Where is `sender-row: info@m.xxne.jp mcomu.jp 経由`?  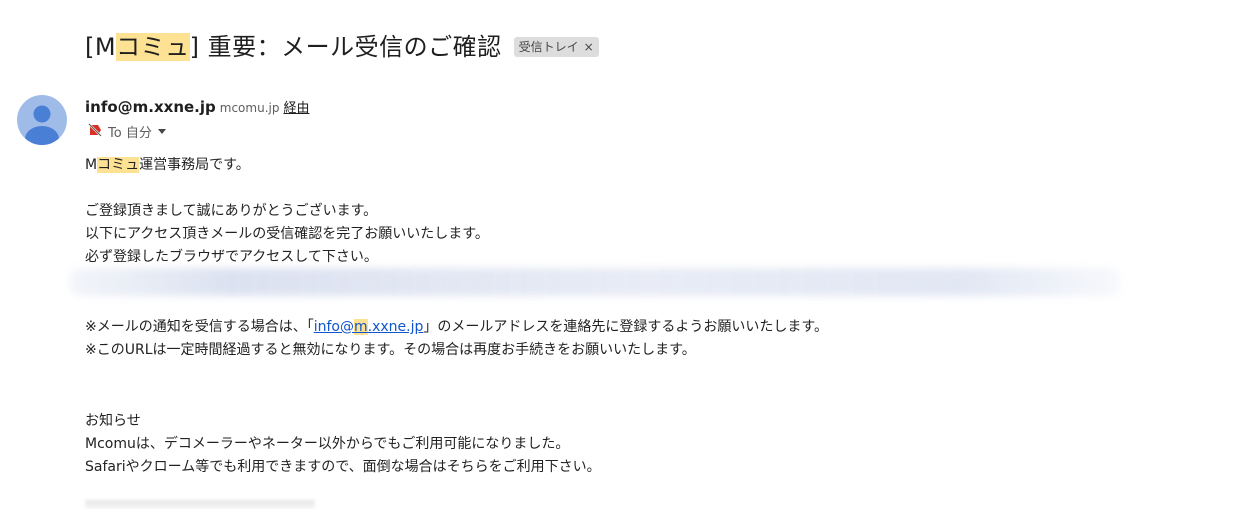
sender-row: info@m.xxne.jp mcomu.jp 経由 is located at coordinates (197, 106).